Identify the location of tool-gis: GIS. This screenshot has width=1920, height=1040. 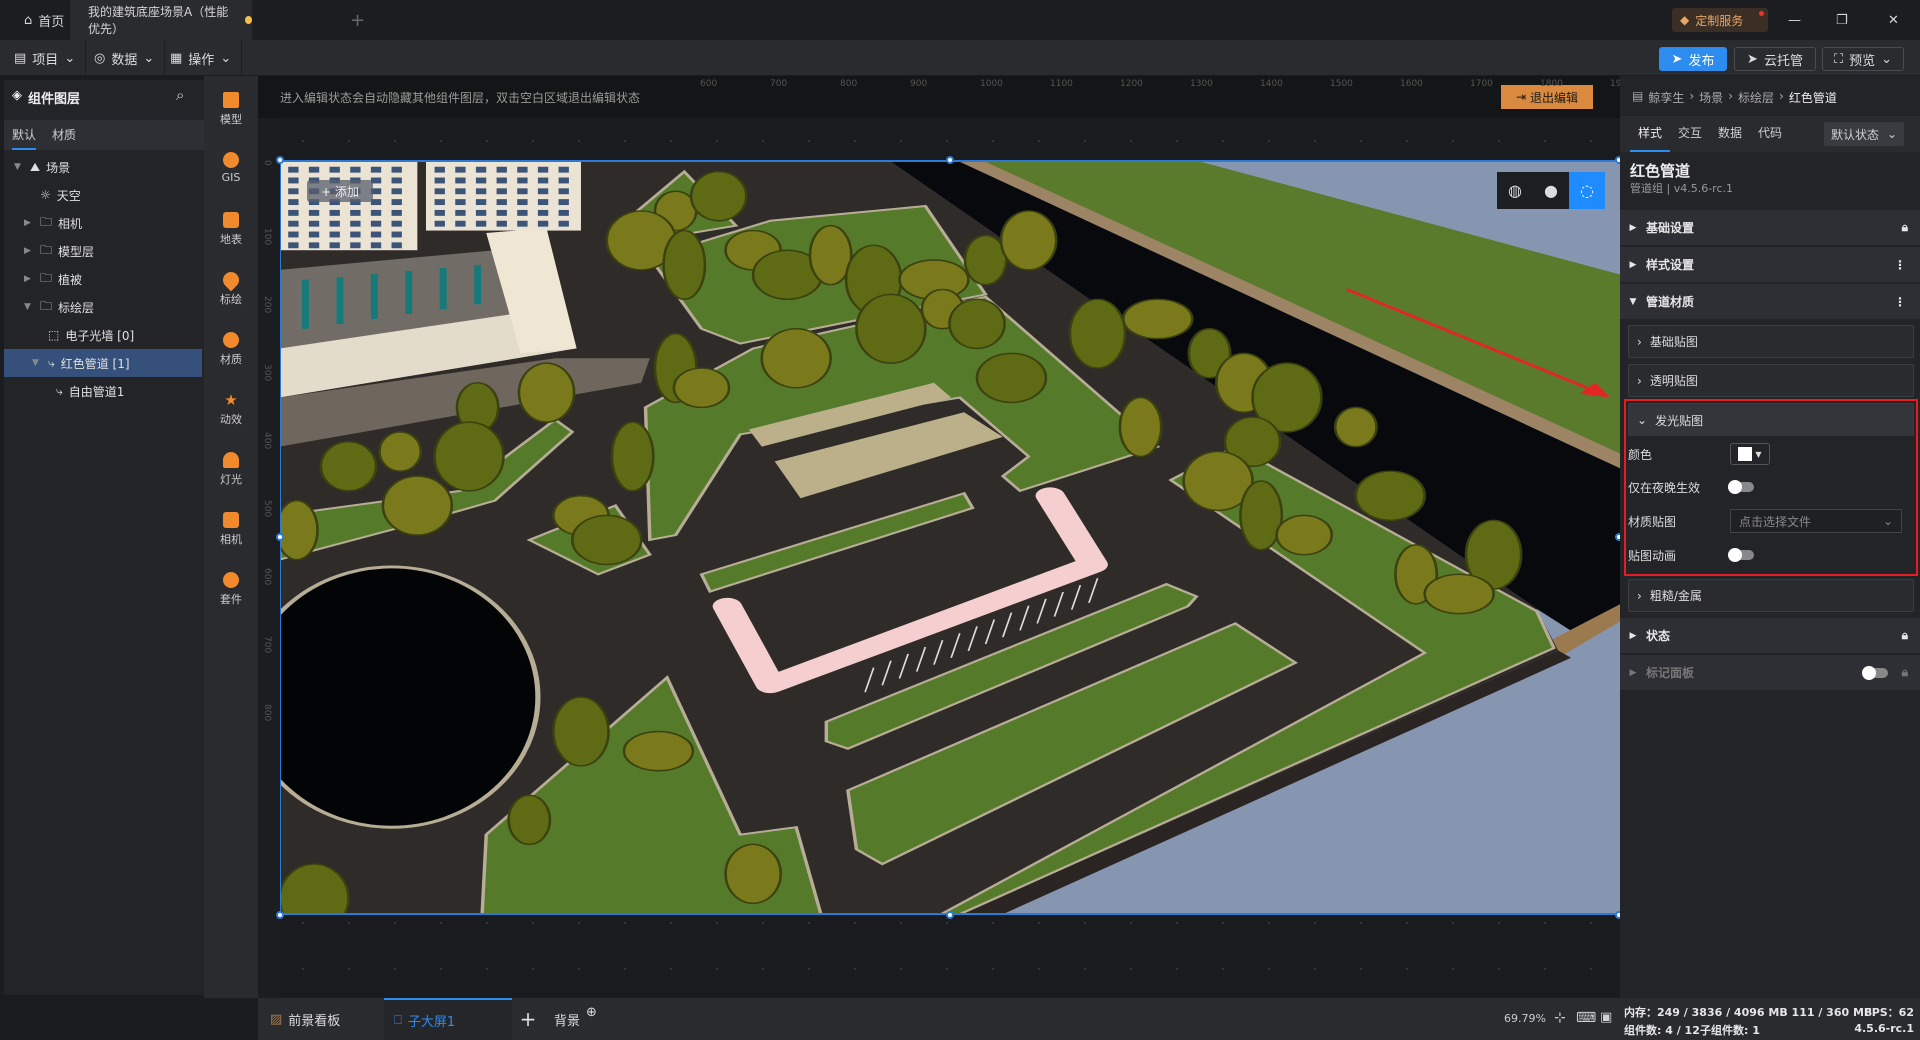
(231, 168).